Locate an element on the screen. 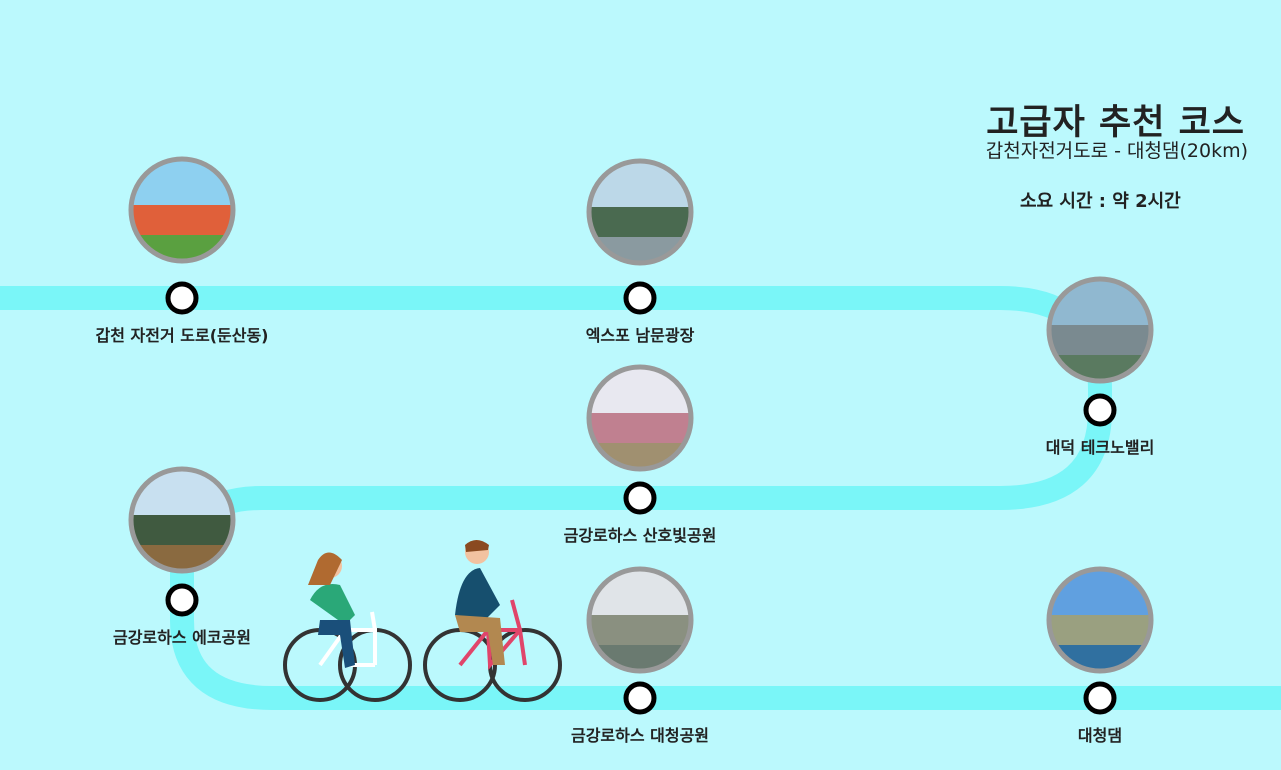  stop-label: 갑천 자전거 도로(둔산동) is located at coordinates (182, 335).